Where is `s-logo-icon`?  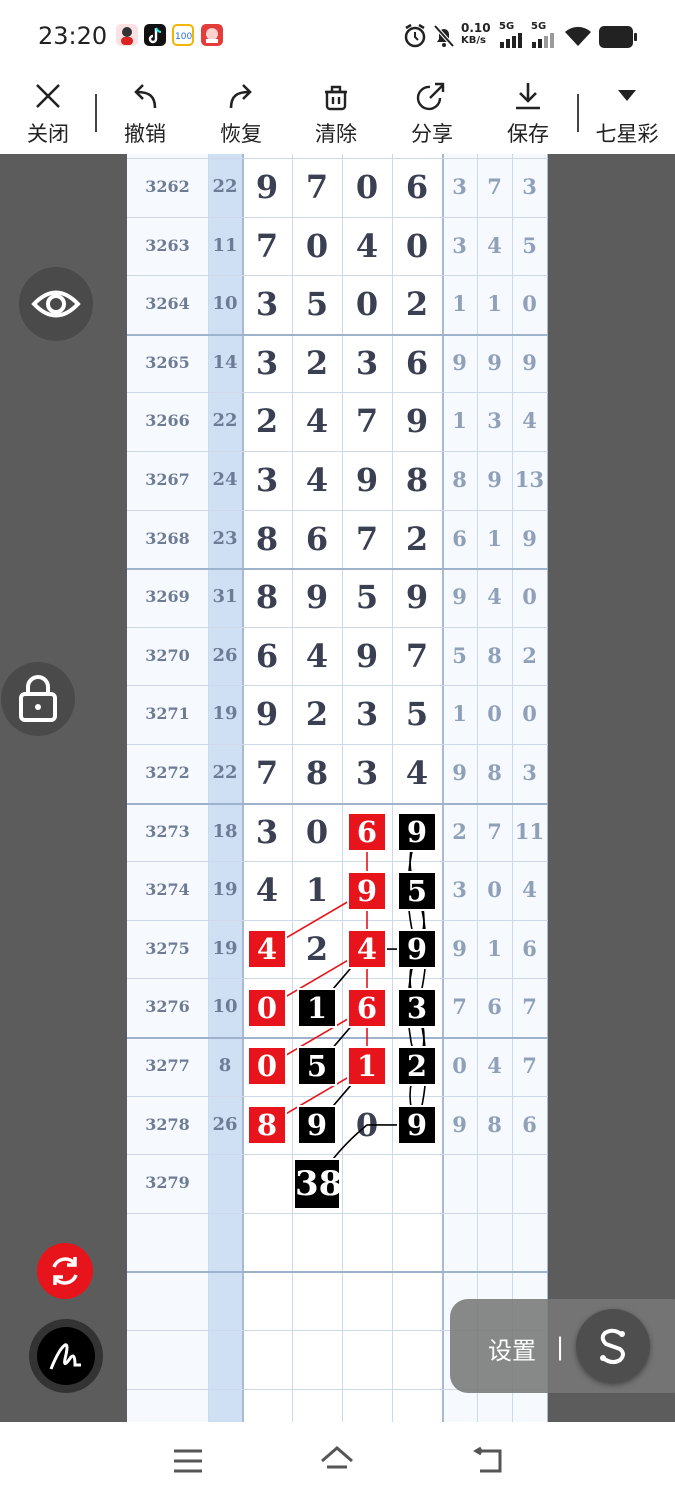 s-logo-icon is located at coordinates (612, 1346).